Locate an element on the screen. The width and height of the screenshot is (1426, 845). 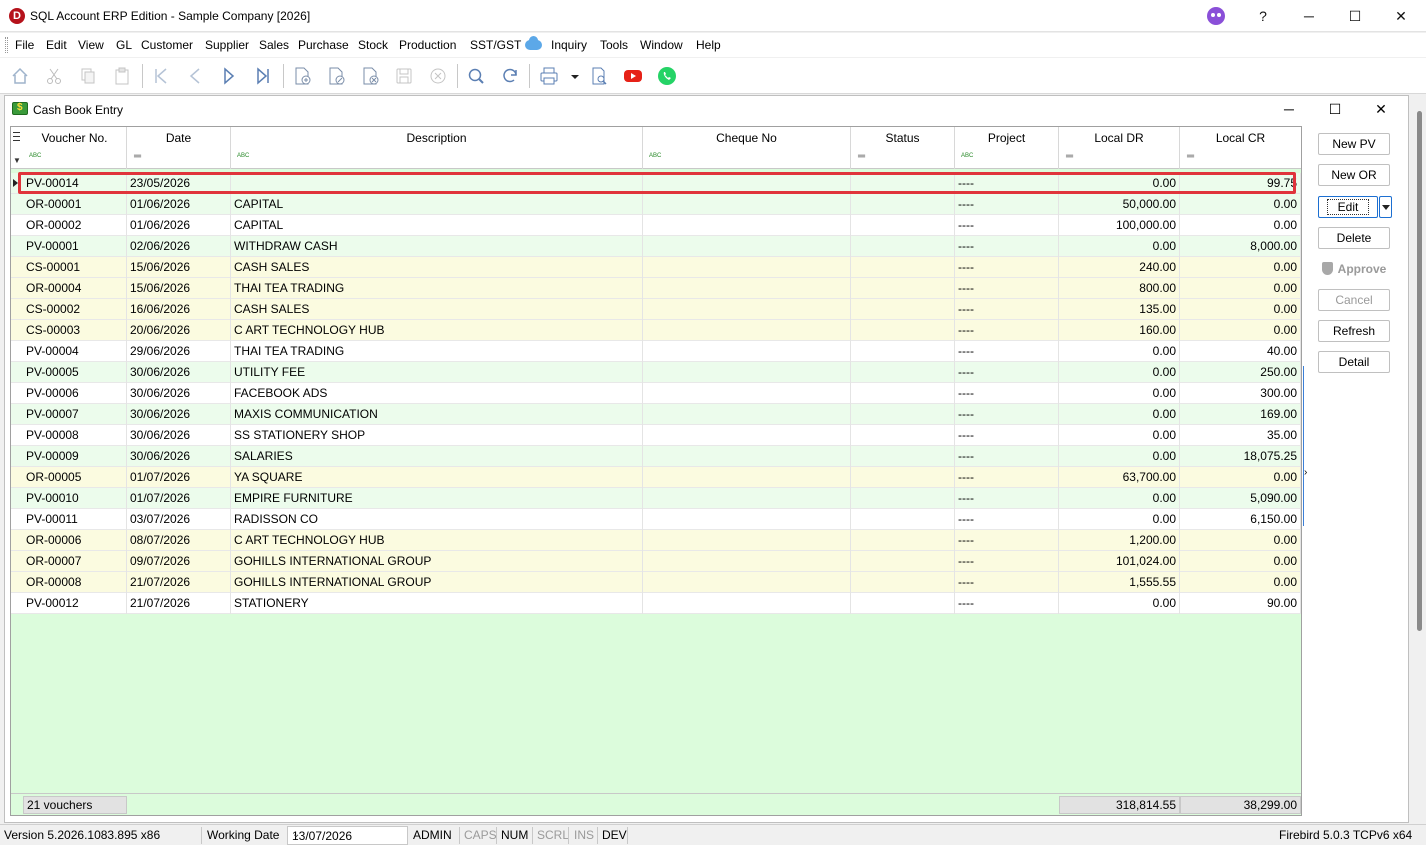
whatsapp-icon is located at coordinates (667, 76).